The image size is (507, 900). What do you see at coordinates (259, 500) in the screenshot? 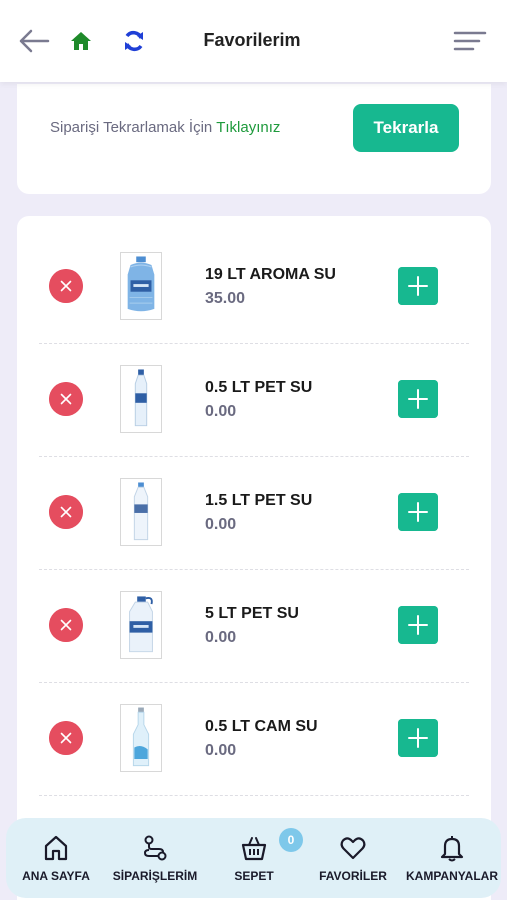
I see `product-name: 1.5 LT PET SU` at bounding box center [259, 500].